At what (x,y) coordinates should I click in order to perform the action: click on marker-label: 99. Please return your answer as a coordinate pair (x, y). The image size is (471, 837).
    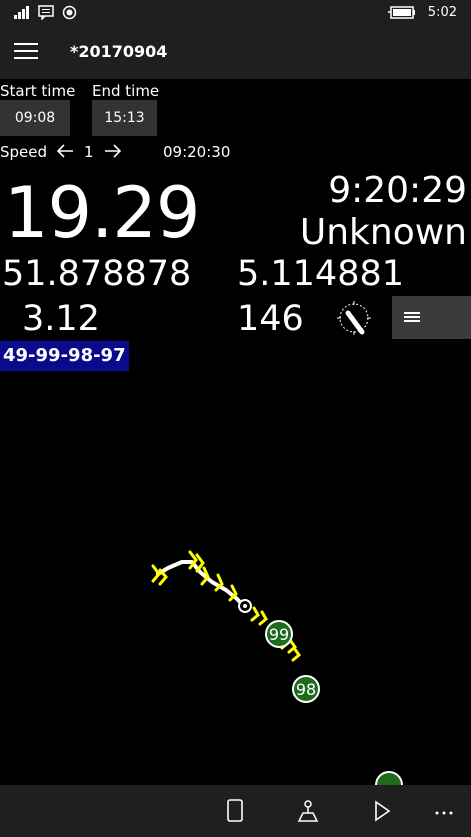
    Looking at the image, I should click on (279, 634).